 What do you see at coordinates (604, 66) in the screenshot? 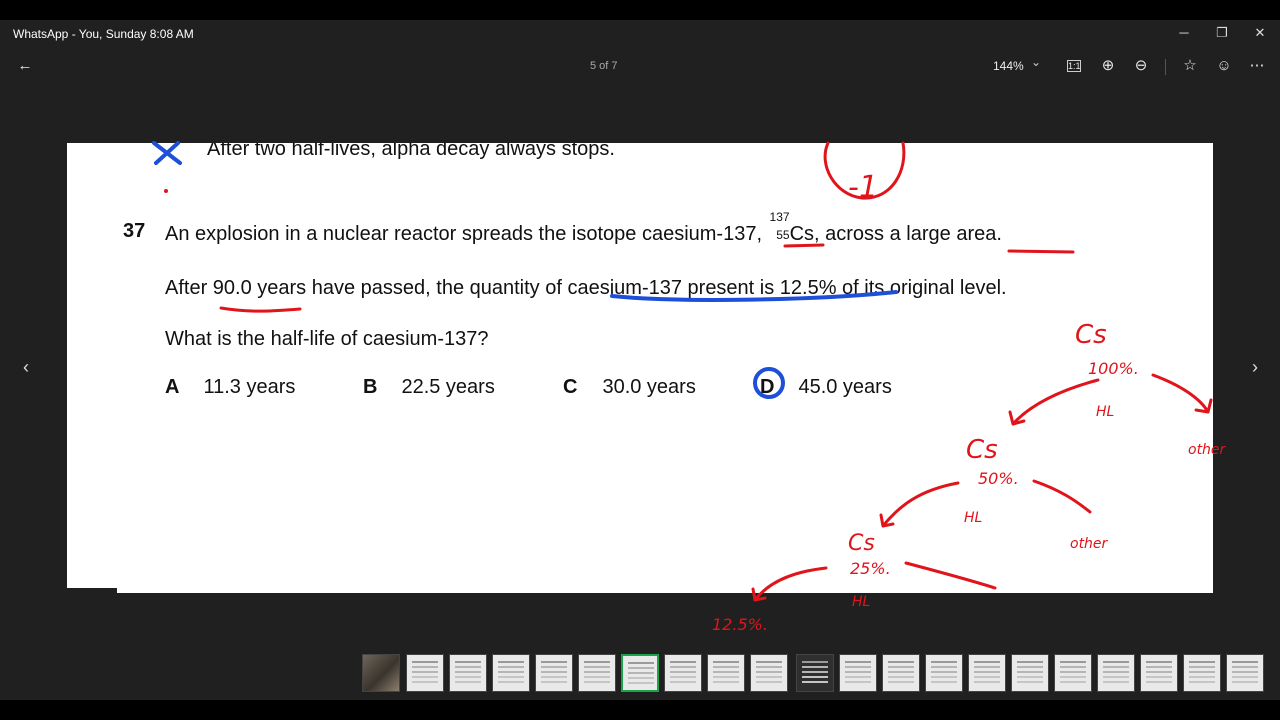
I see `page-counter: 5 of 7` at bounding box center [604, 66].